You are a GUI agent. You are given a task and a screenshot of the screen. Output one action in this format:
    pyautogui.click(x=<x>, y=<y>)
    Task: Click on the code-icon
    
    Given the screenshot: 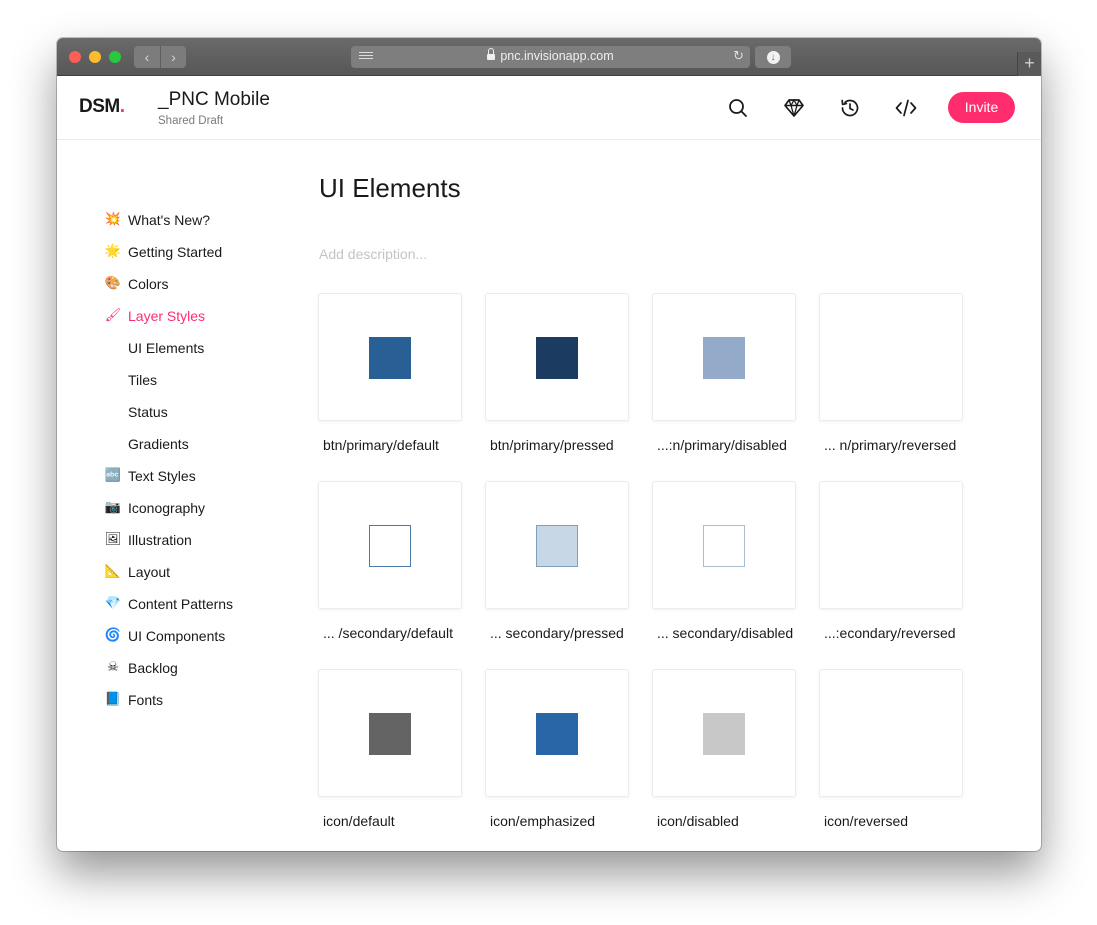 What is the action you would take?
    pyautogui.click(x=906, y=108)
    